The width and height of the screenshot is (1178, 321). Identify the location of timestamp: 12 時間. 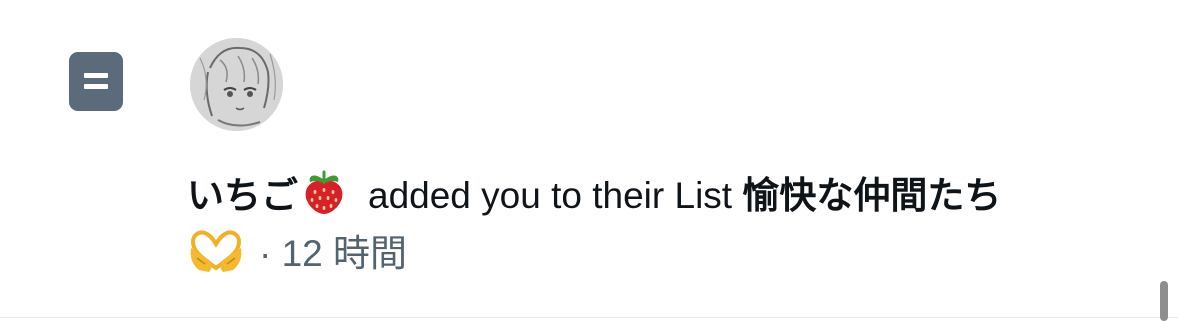
(344, 253).